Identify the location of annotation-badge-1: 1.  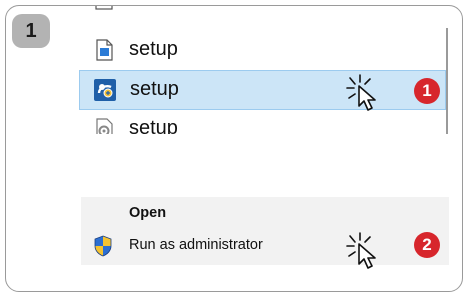
(427, 91).